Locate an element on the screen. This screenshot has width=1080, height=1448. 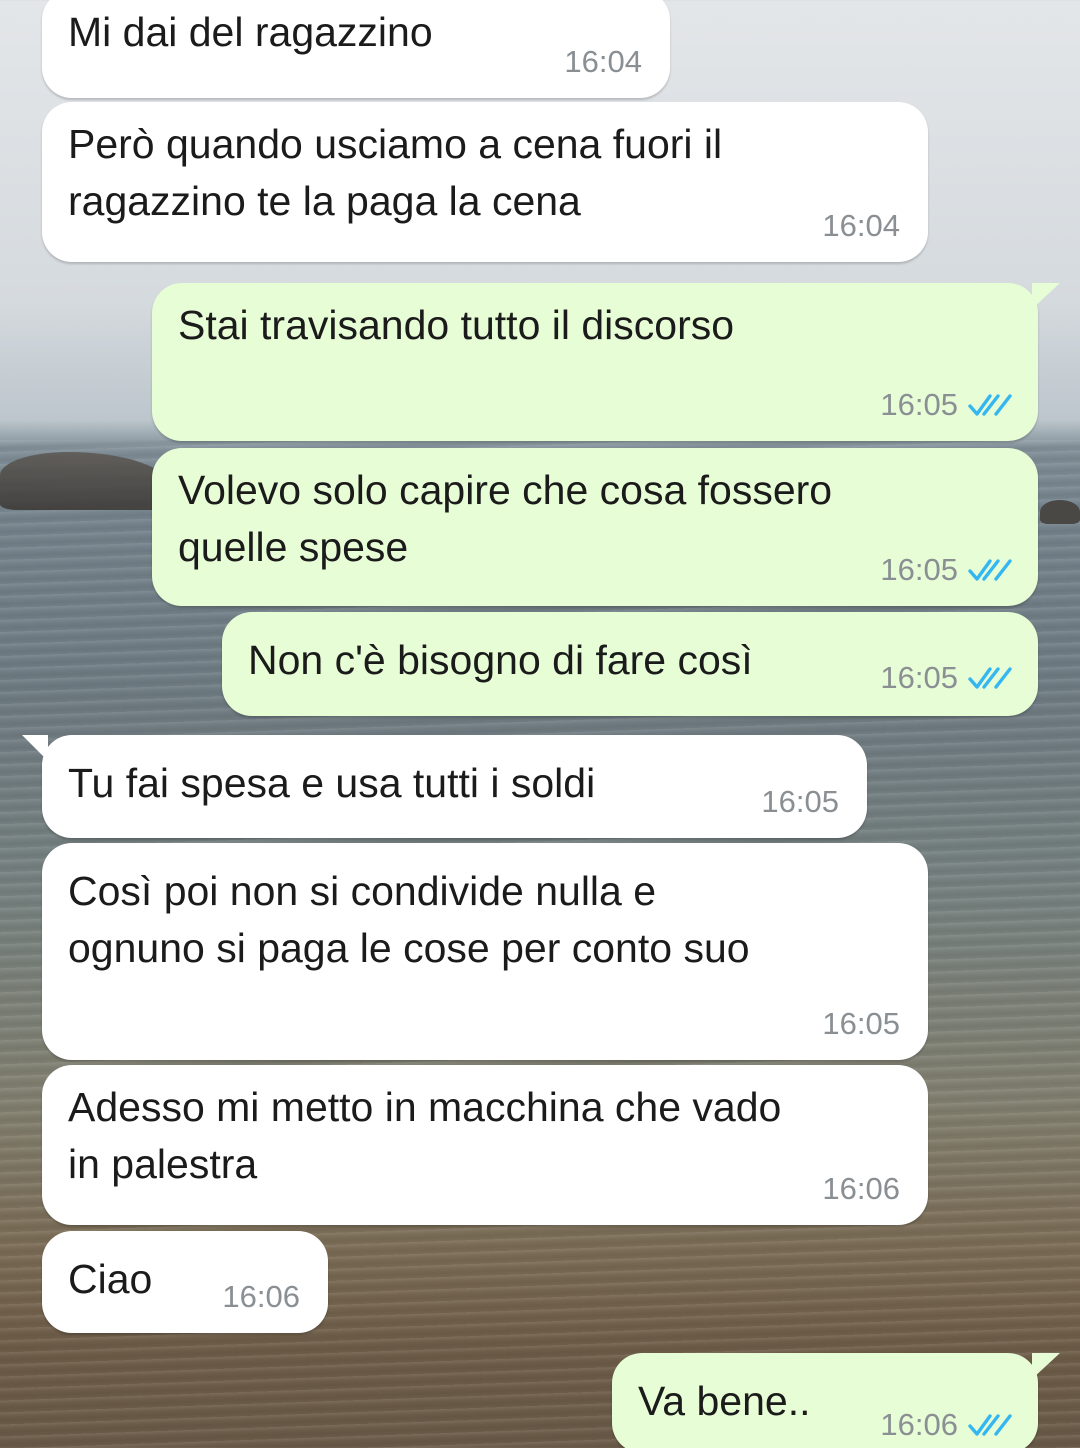
message-bubble-incoming: Ciao 16:06 is located at coordinates (185, 1282).